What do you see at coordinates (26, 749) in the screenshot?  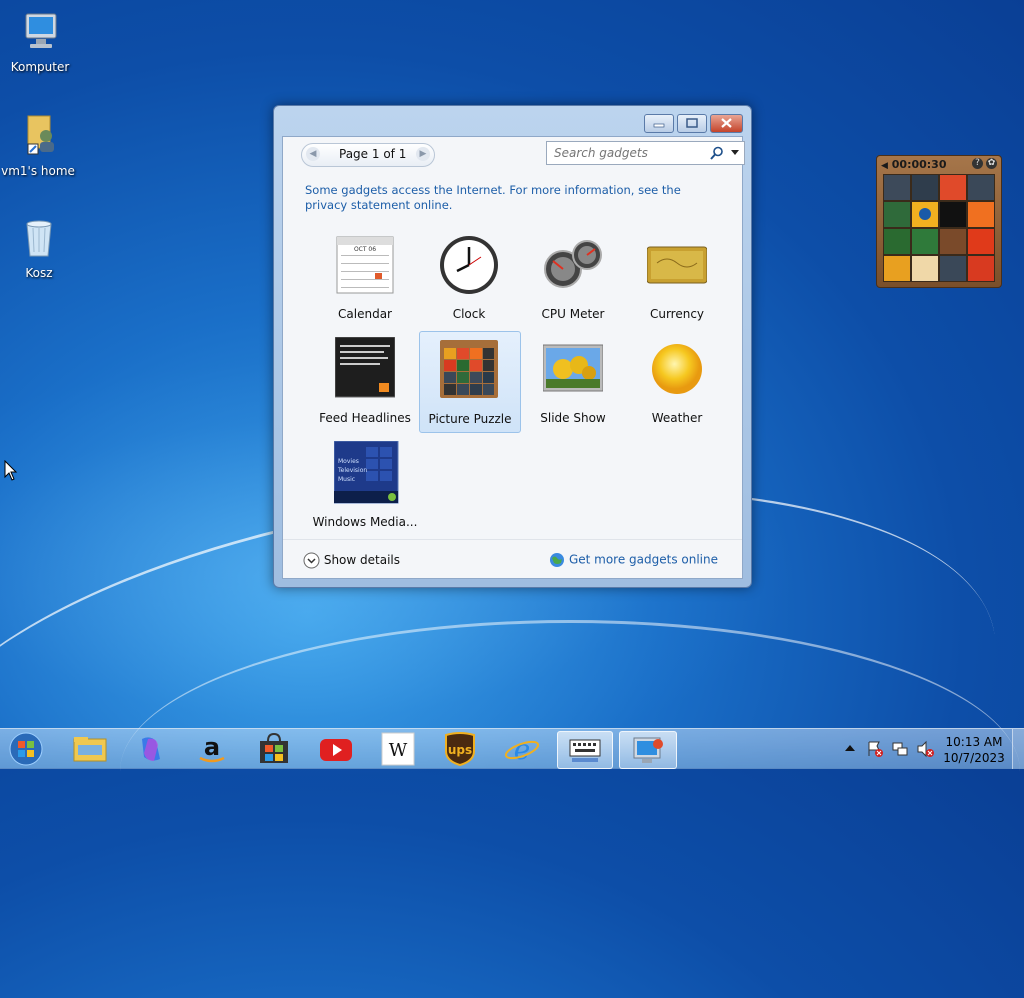 I see `start-button` at bounding box center [26, 749].